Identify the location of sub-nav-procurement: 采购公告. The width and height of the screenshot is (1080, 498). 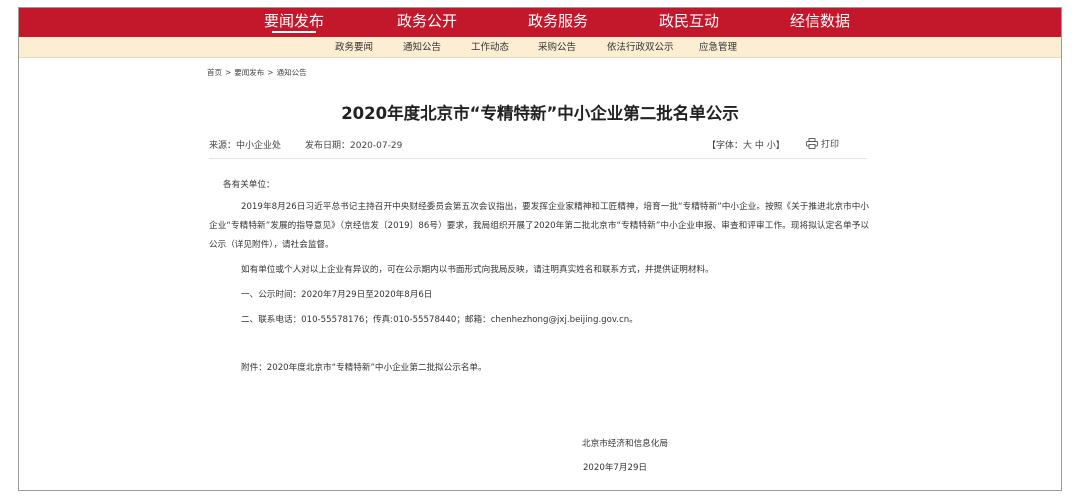
(557, 47).